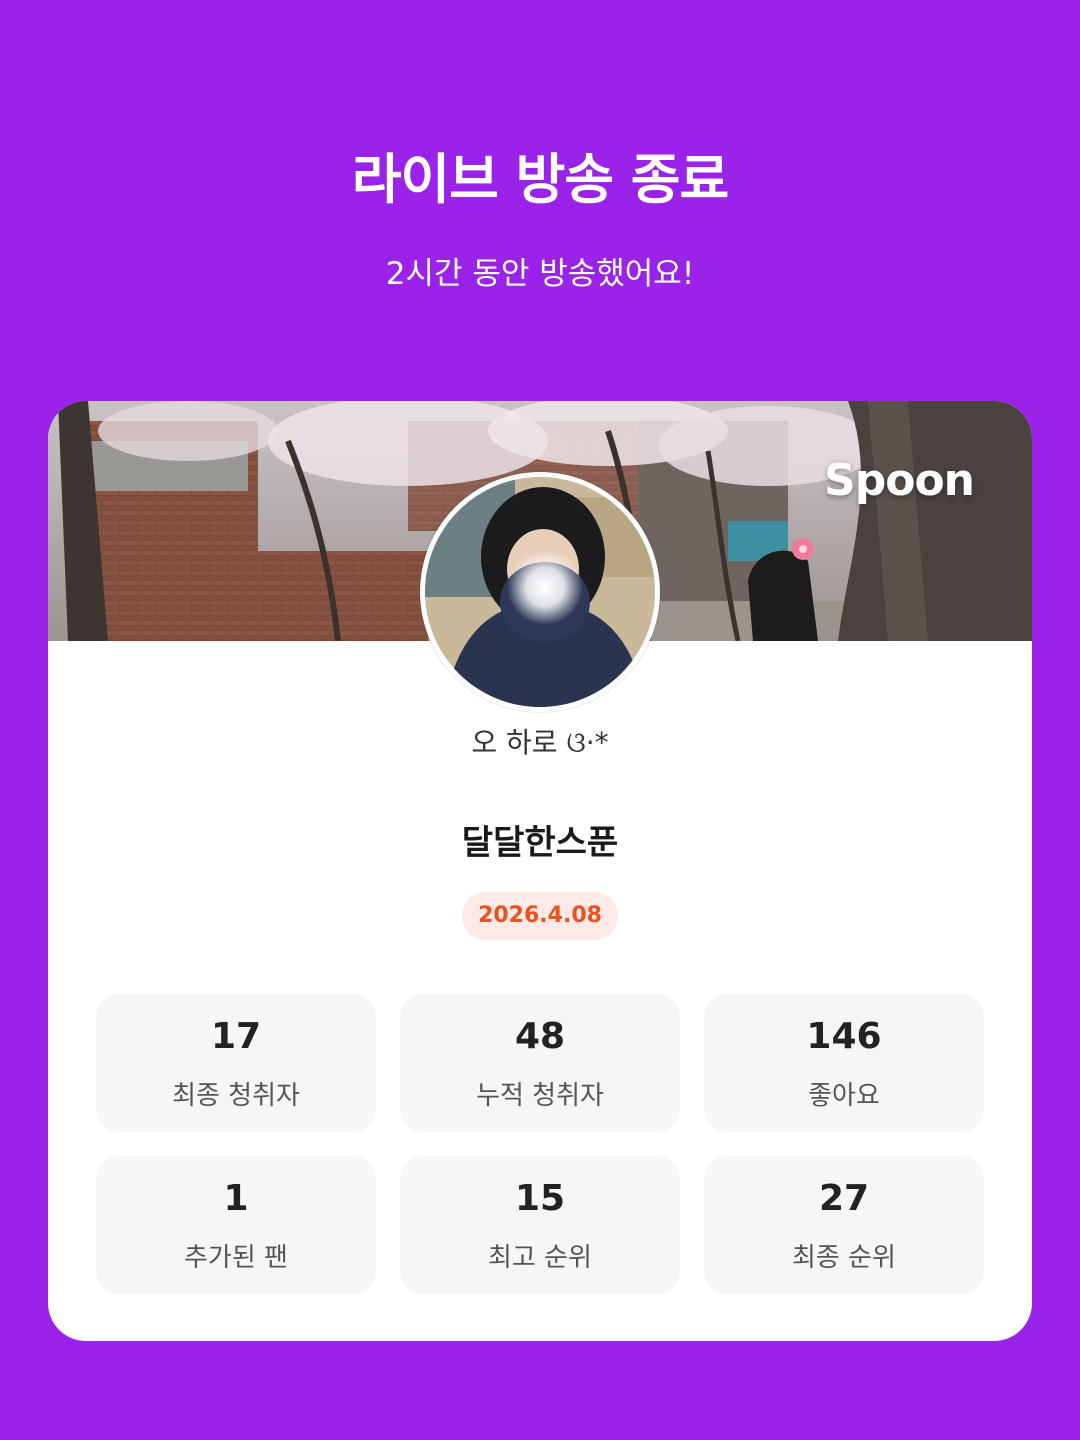  Describe the element at coordinates (844, 1096) in the screenshot. I see `stat-label: 좋아요` at that location.